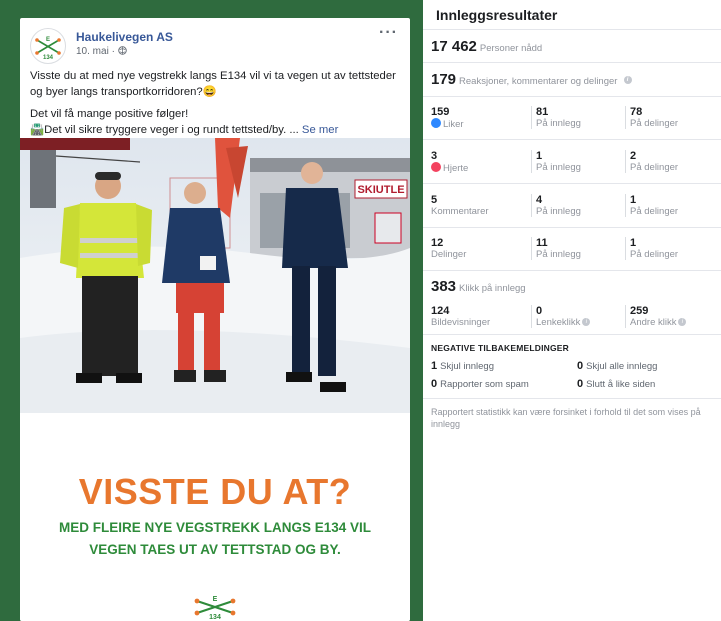 Image resolution: width=721 pixels, height=621 pixels. I want to click on negative-report-spam: 0 Rapporter som spam, so click(480, 384).